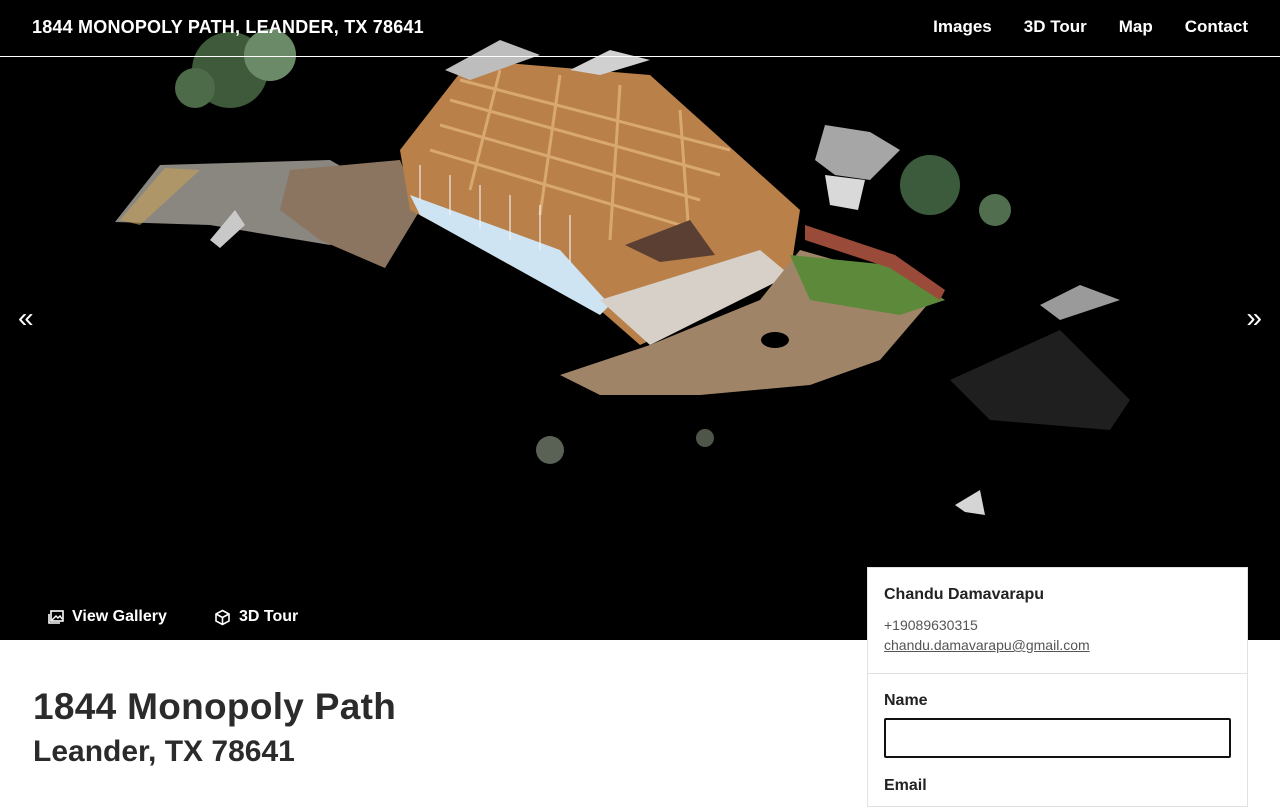  I want to click on contact-form: Name Email, so click(1057, 734).